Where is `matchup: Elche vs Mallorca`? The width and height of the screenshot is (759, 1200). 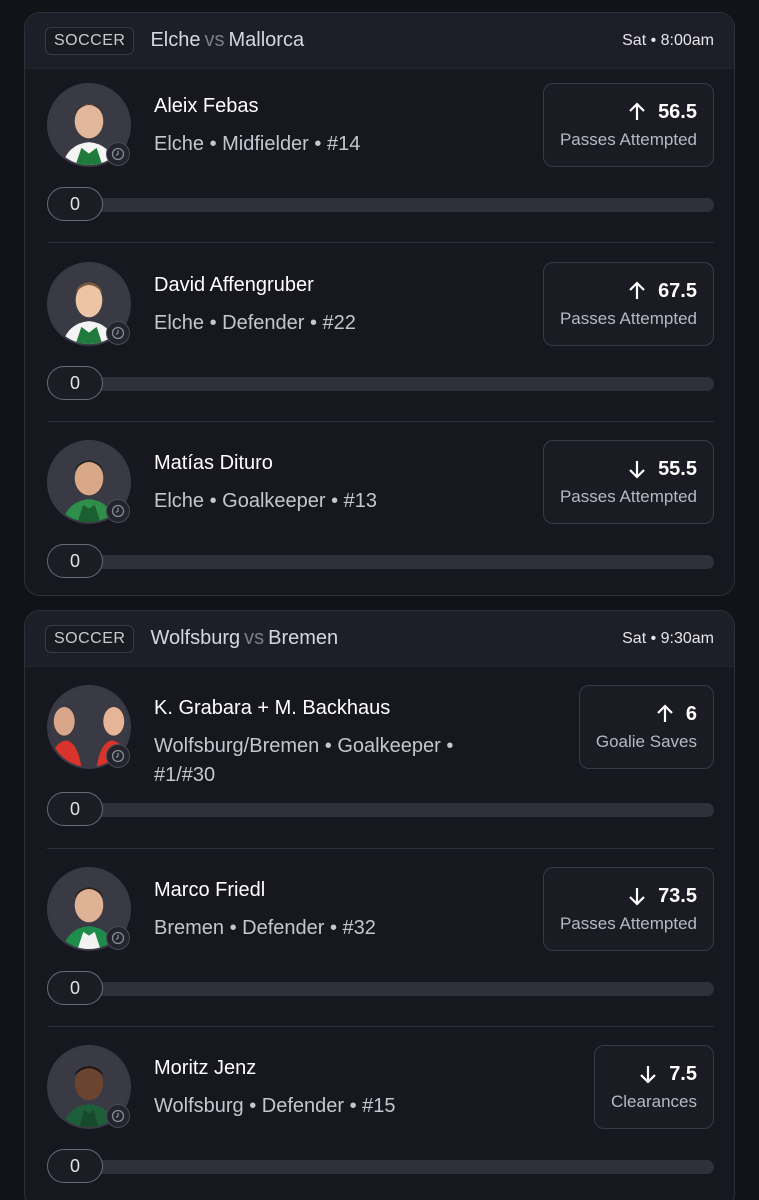
matchup: Elche vs Mallorca is located at coordinates (227, 40).